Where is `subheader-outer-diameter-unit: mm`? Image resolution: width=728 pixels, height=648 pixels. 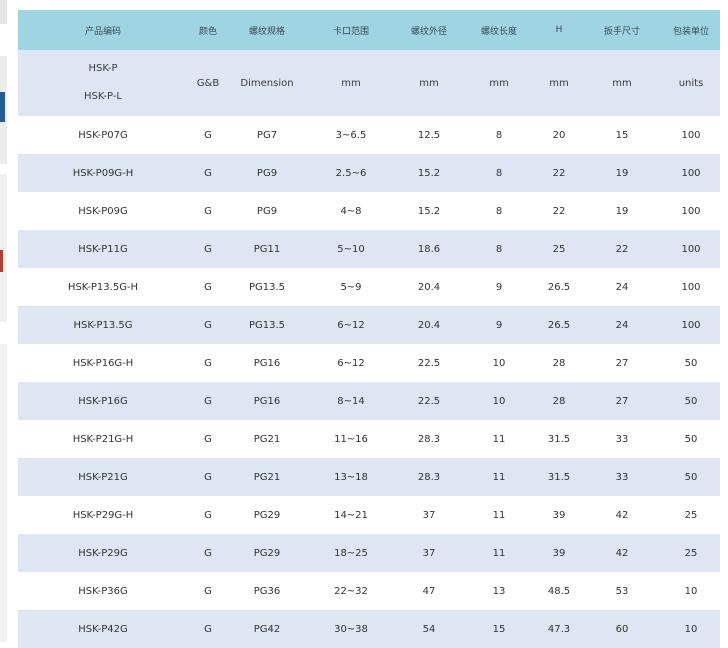
subheader-outer-diameter-unit: mm is located at coordinates (429, 83).